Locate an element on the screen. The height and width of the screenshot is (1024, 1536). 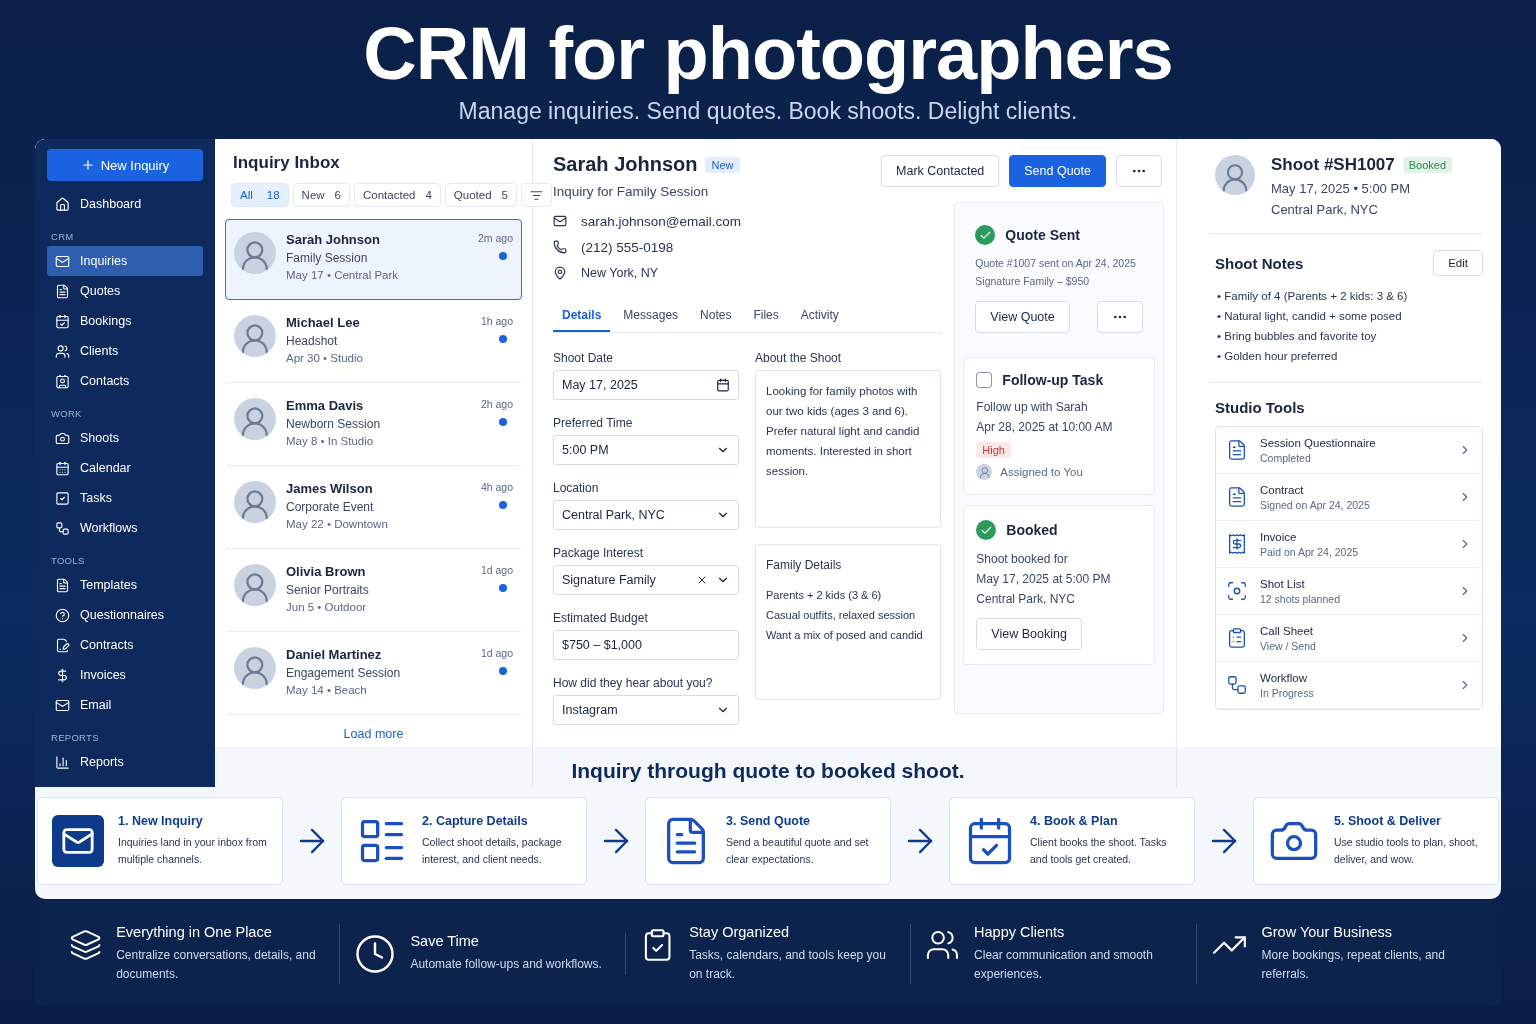
field-label: How did they hear about you? is located at coordinates (633, 683).